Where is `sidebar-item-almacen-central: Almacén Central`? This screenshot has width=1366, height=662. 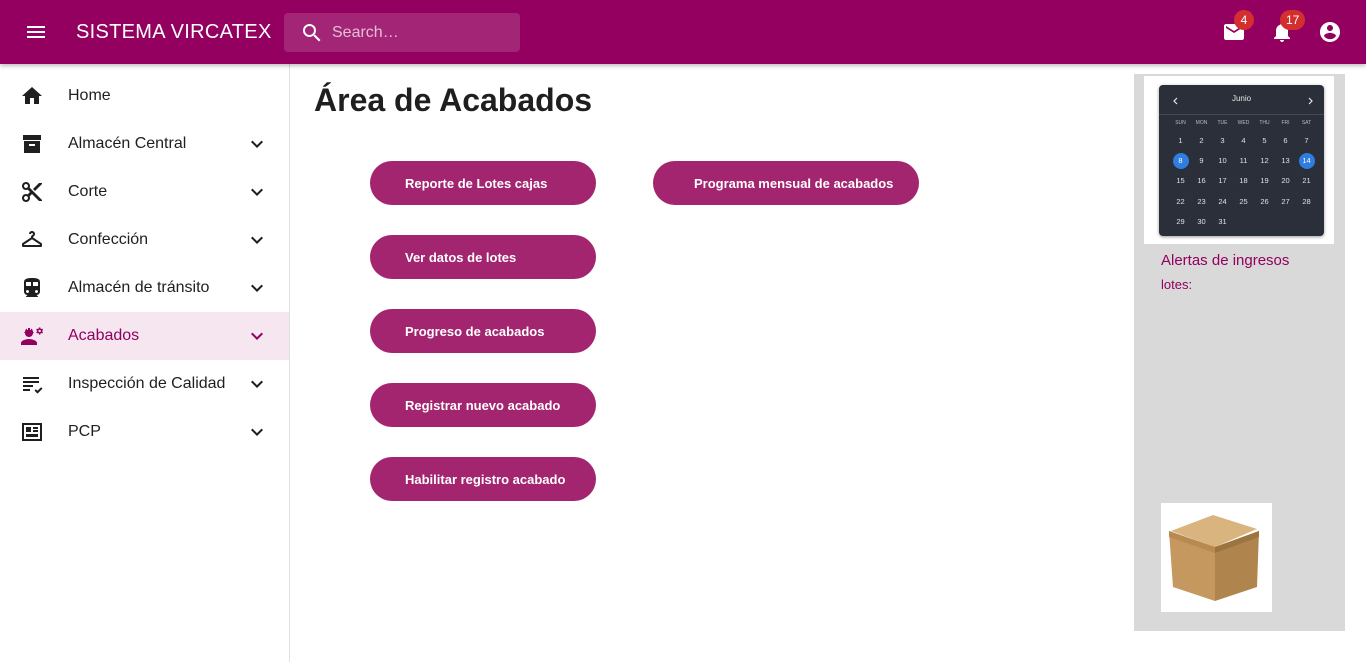 sidebar-item-almacen-central: Almacén Central is located at coordinates (144, 144).